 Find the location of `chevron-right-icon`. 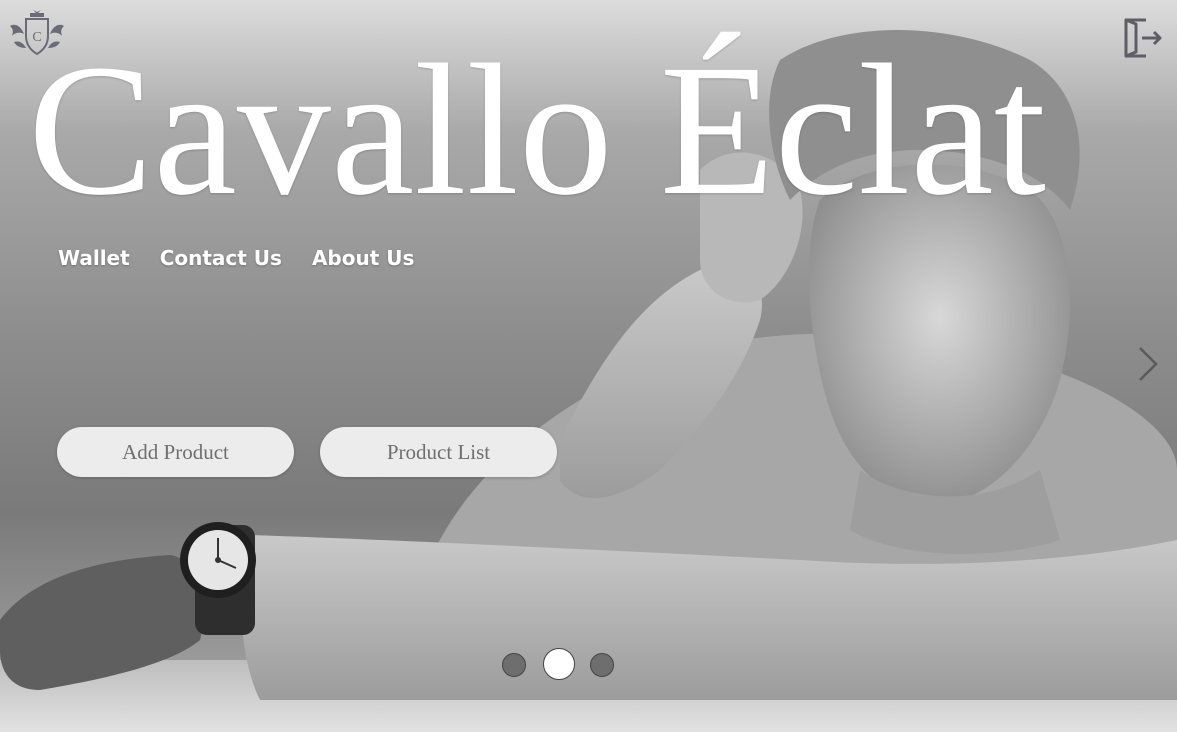

chevron-right-icon is located at coordinates (1148, 364).